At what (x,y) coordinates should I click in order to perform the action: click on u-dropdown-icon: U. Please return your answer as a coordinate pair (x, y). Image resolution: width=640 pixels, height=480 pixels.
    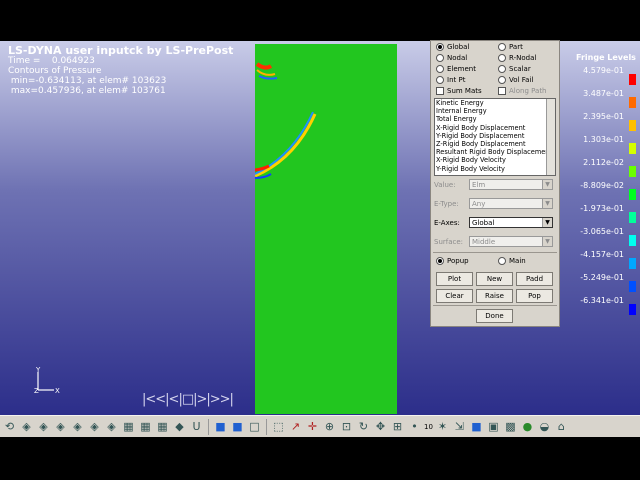
    Looking at the image, I should click on (196, 426).